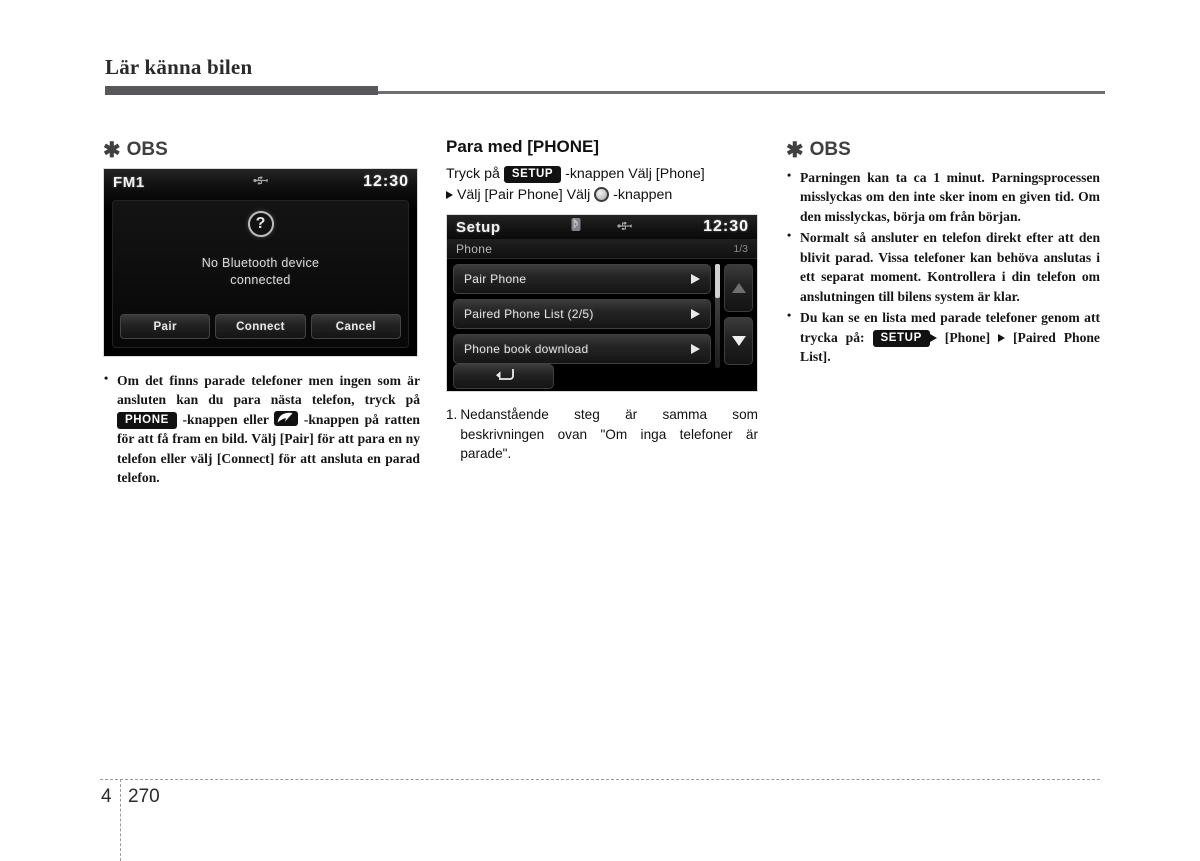 Image resolution: width=1200 pixels, height=861 pixels. Describe the element at coordinates (260, 224) in the screenshot. I see `question-mark-icon: ?` at that location.